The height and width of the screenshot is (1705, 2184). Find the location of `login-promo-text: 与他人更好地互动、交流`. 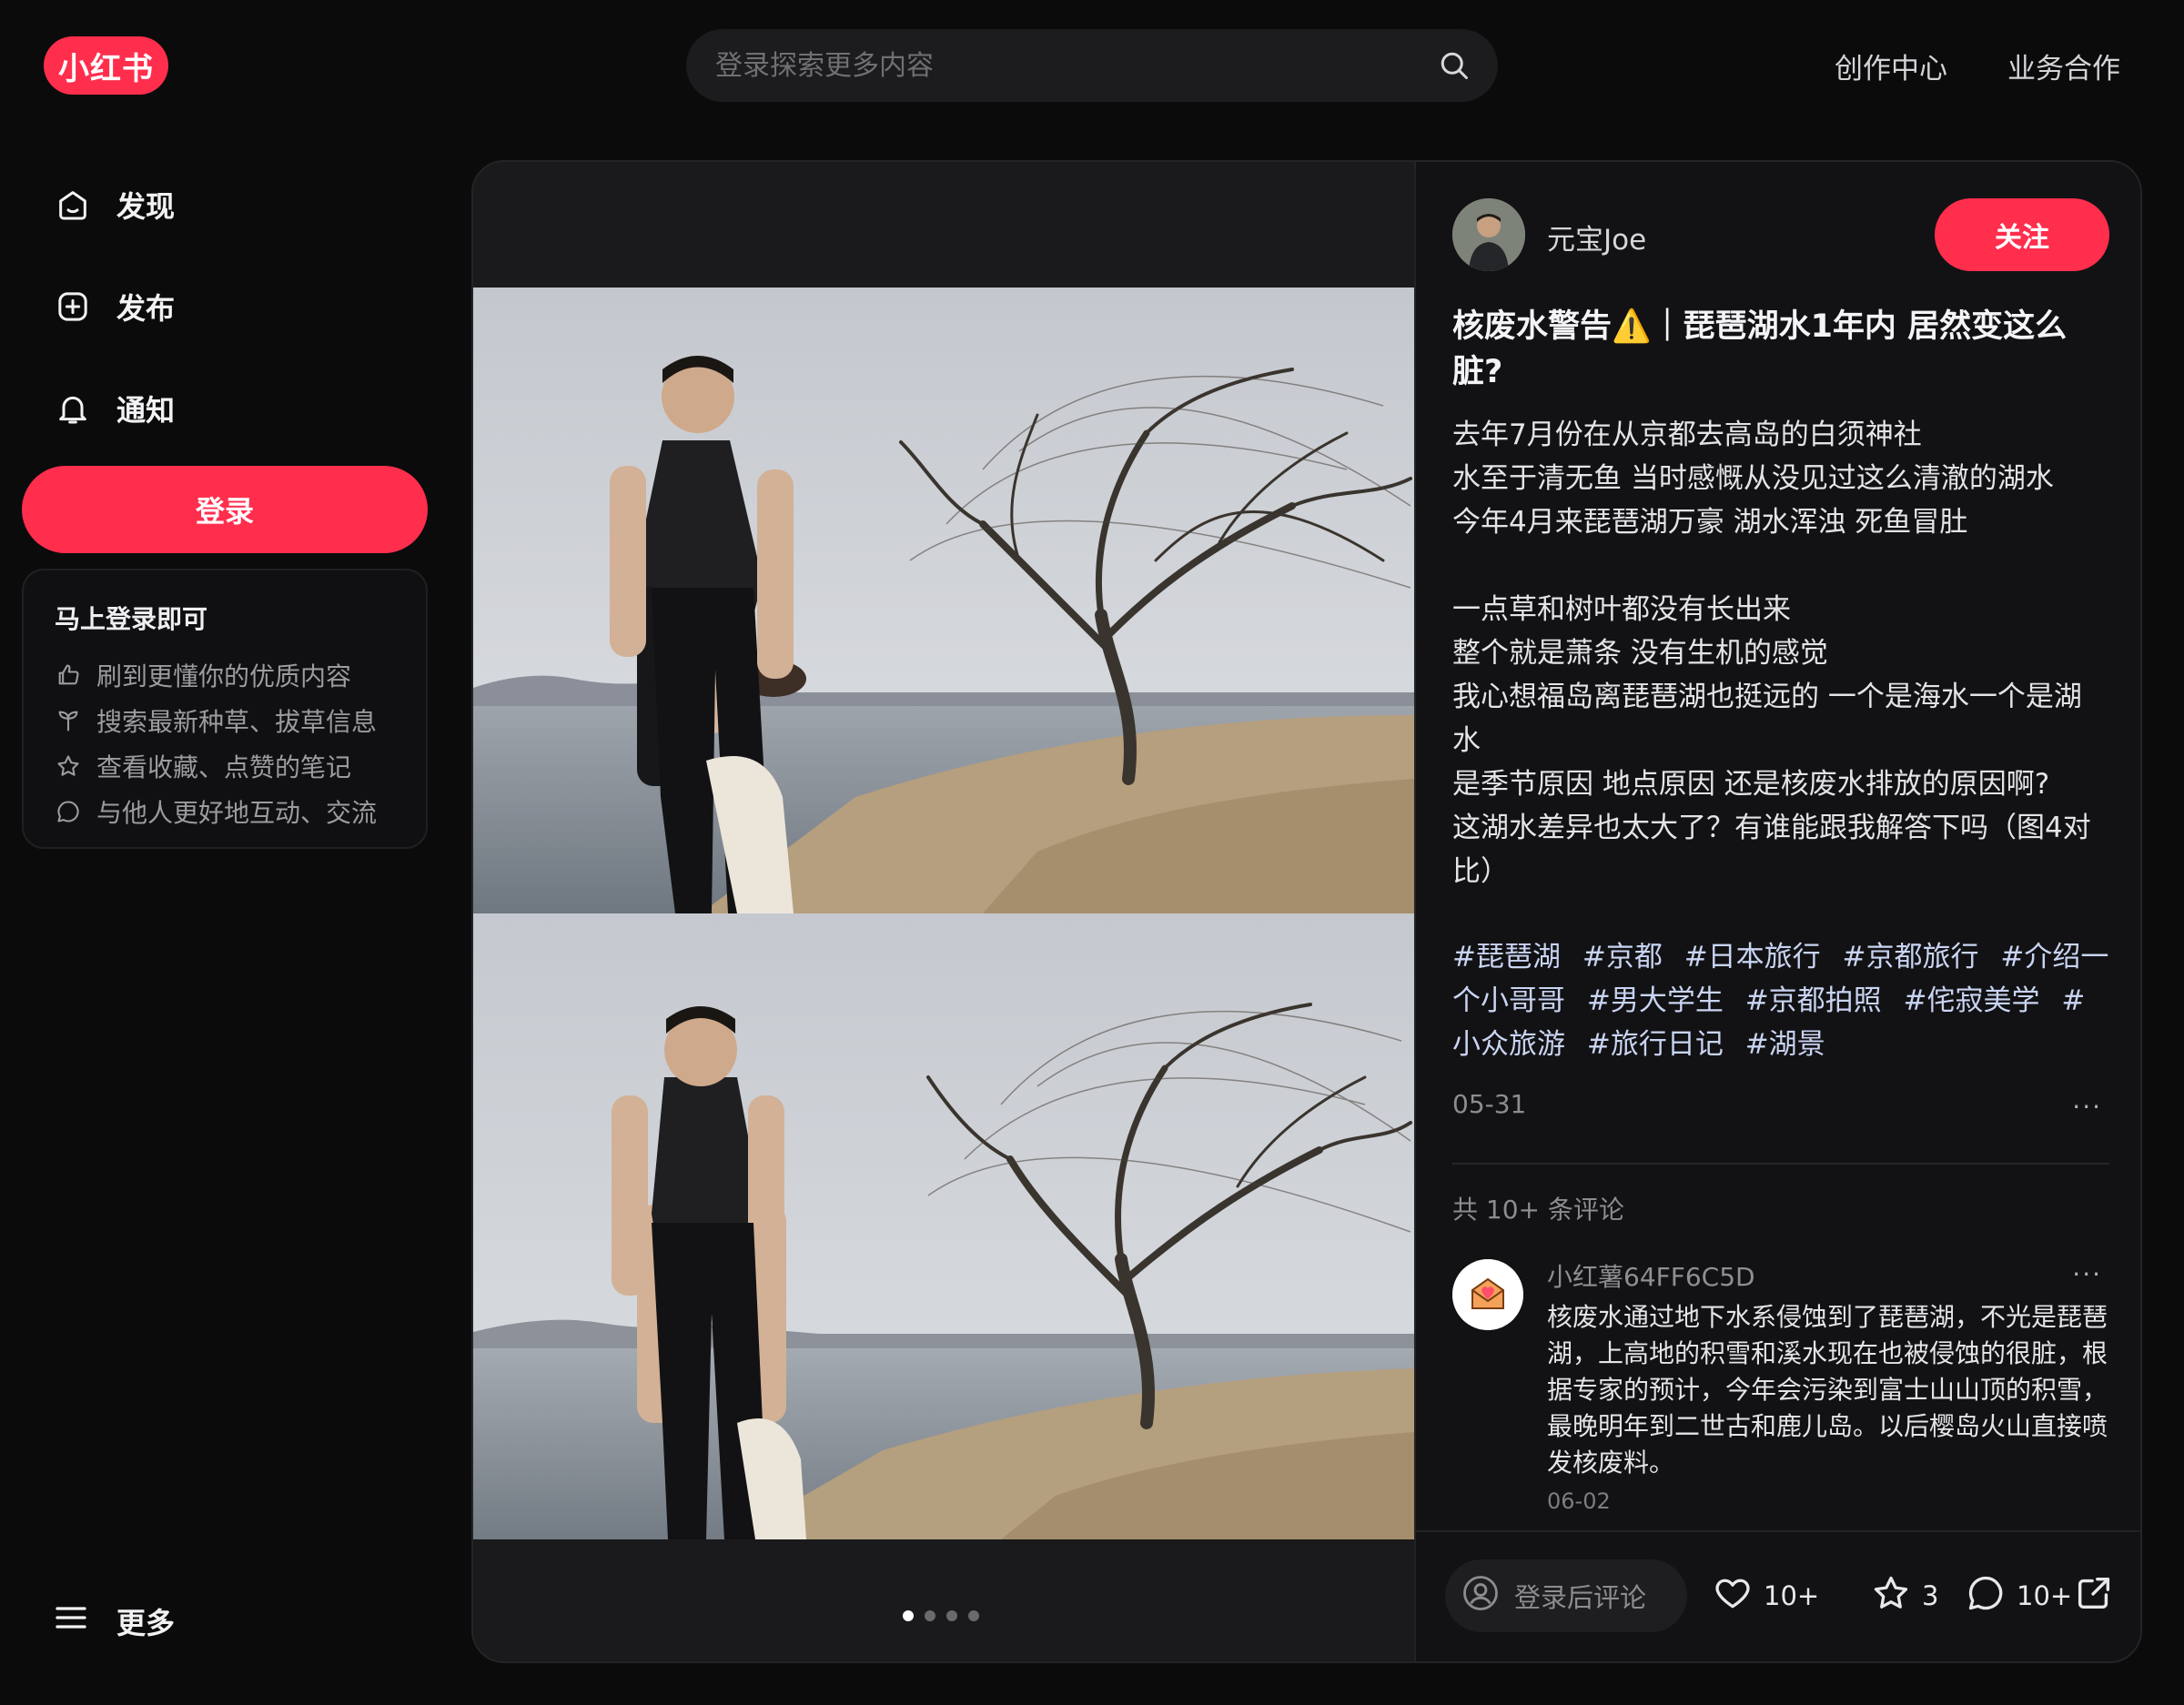

login-promo-text: 与他人更好地互动、交流 is located at coordinates (237, 813).